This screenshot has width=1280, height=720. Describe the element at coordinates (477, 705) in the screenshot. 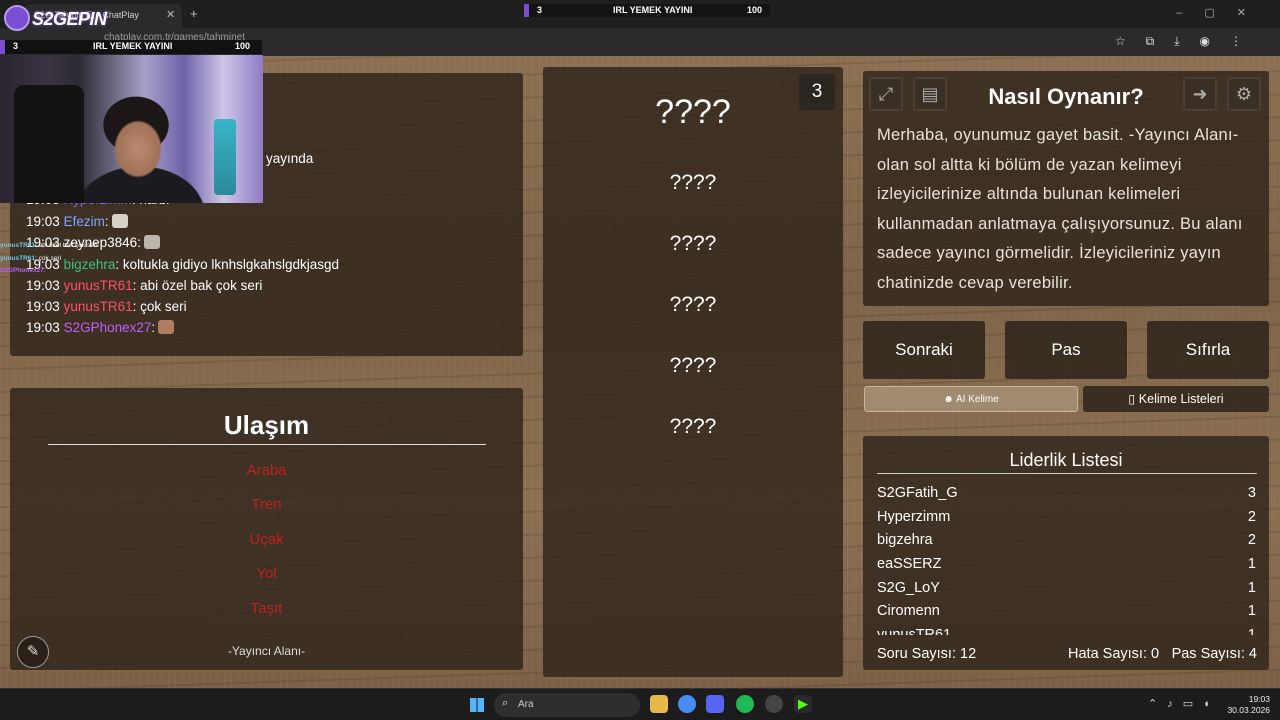

I see `windows-start-icon` at that location.